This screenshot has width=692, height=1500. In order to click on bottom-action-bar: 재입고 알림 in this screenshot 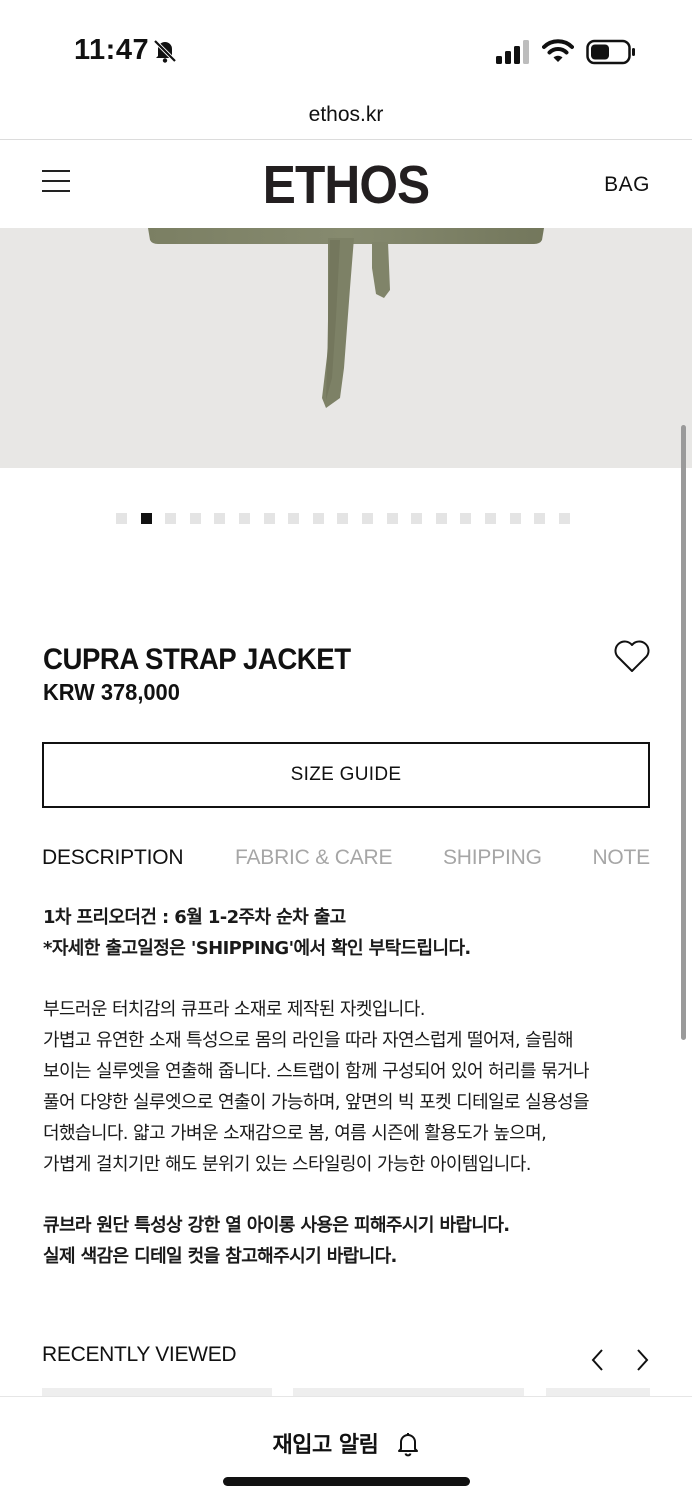, I will do `click(346, 1448)`.